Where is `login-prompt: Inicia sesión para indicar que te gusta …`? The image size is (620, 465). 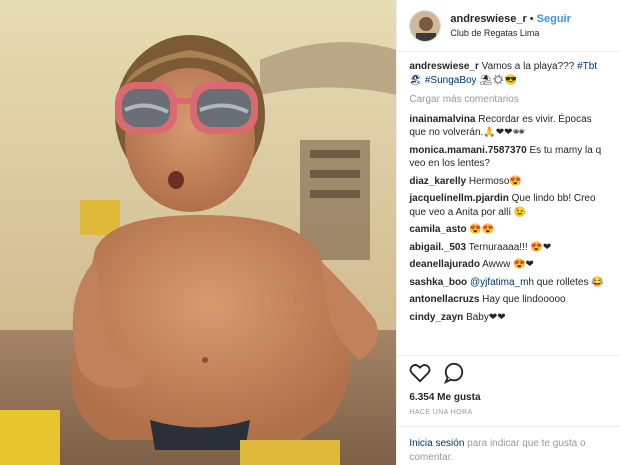
login-prompt: Inicia sesión para indicar que te gusta … is located at coordinates (508, 445).